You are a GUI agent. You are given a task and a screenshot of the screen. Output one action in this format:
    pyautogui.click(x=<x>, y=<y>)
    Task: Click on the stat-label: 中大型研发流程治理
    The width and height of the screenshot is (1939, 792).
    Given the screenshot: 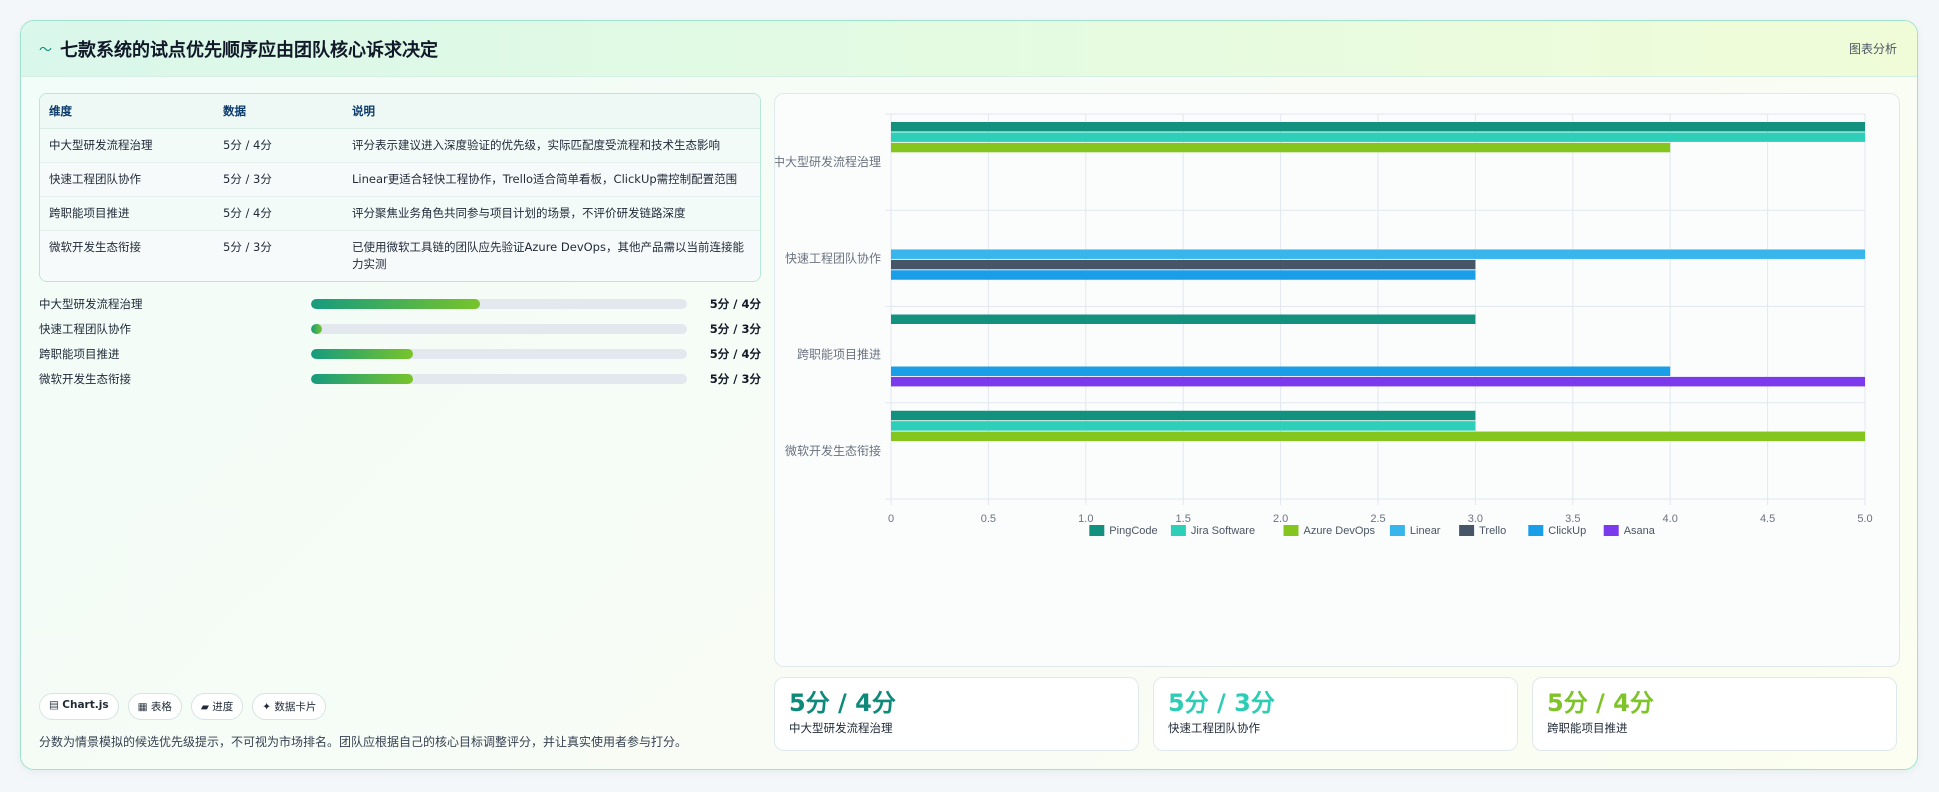 What is the action you would take?
    pyautogui.click(x=841, y=728)
    